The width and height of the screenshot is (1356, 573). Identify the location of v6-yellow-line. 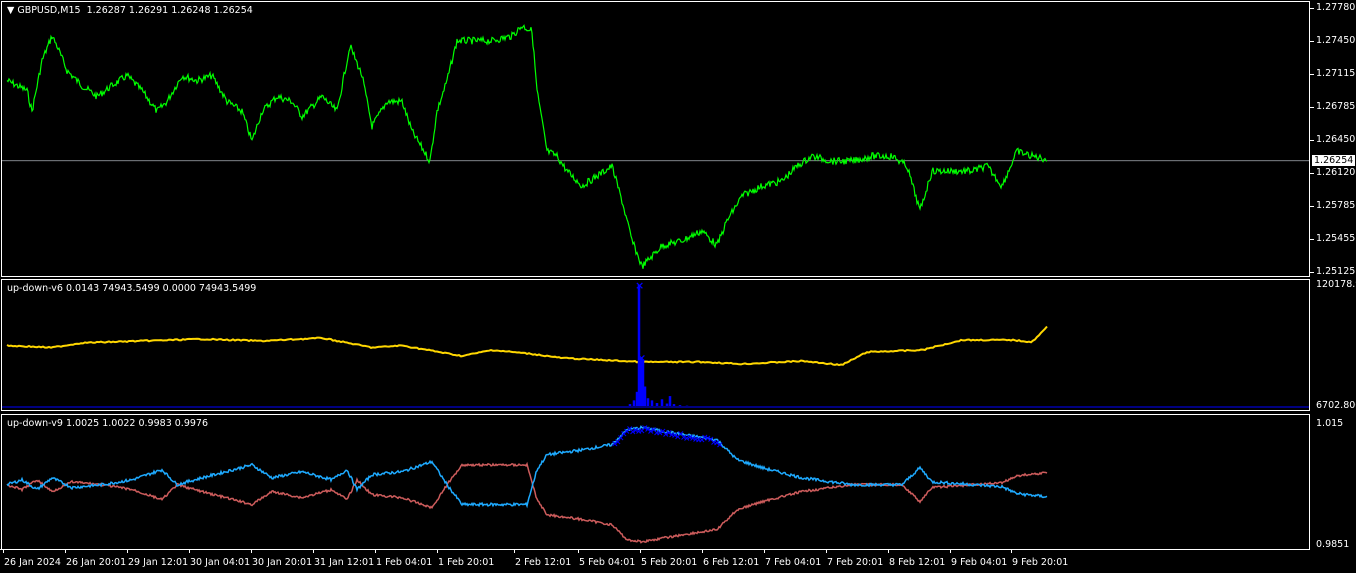
(527, 346).